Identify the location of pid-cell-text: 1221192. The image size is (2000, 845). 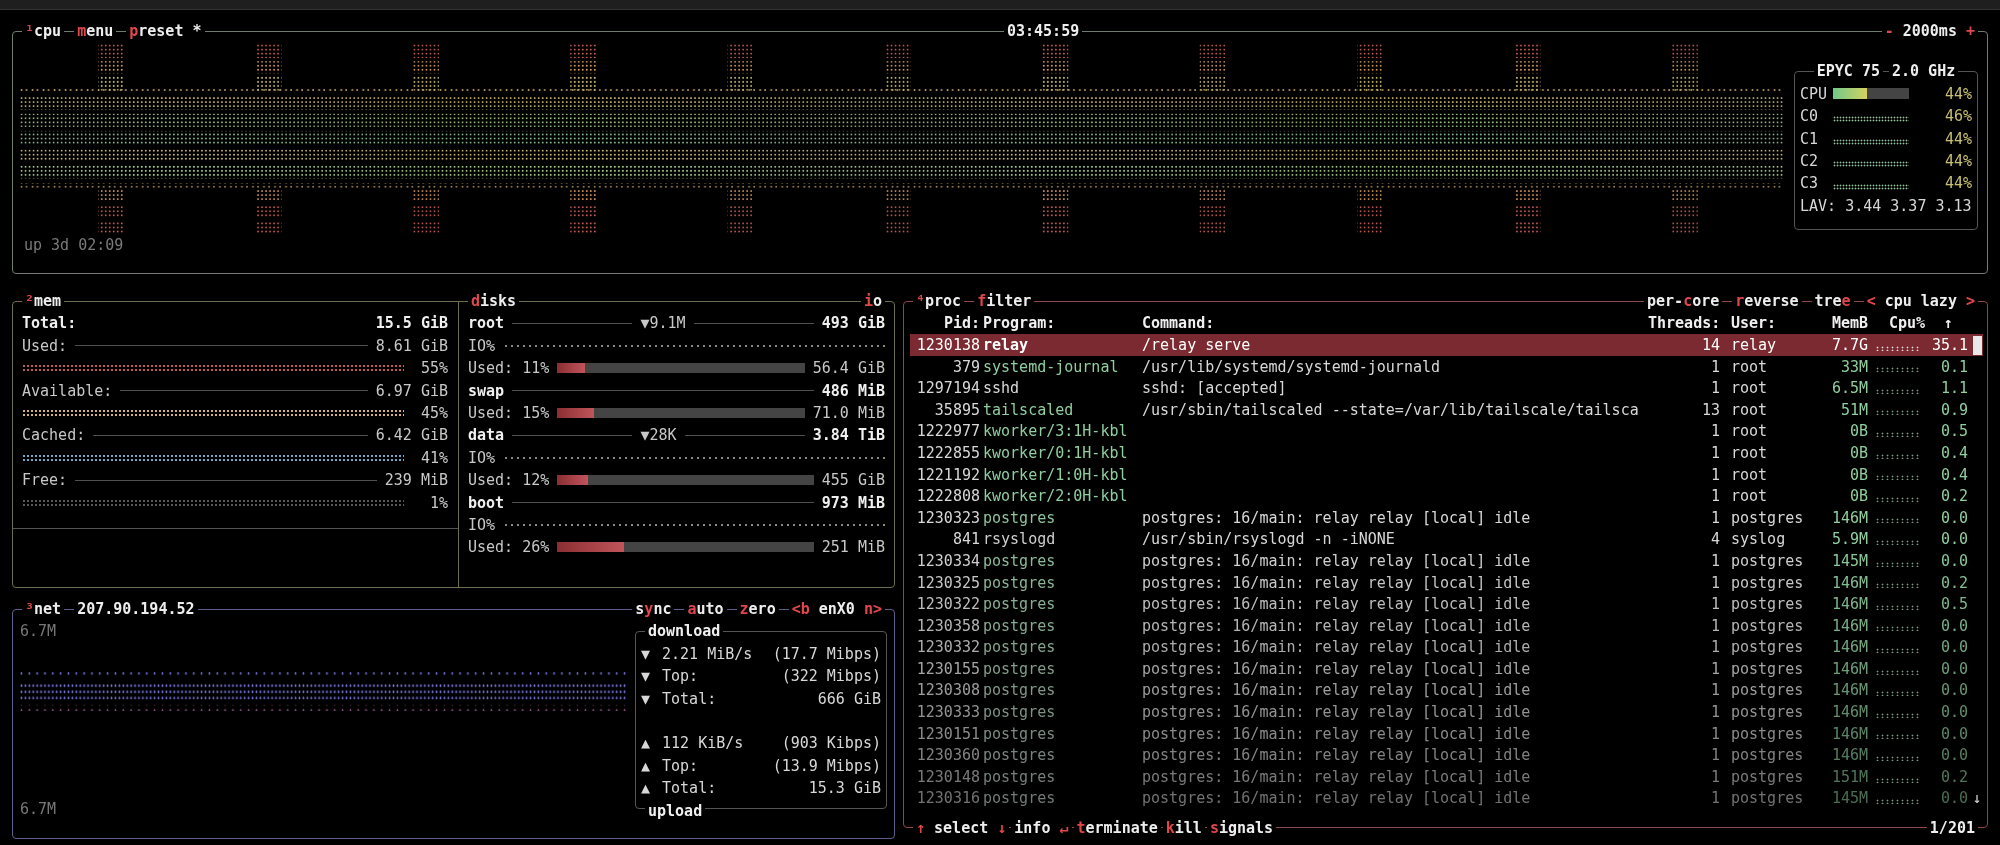
(947, 475).